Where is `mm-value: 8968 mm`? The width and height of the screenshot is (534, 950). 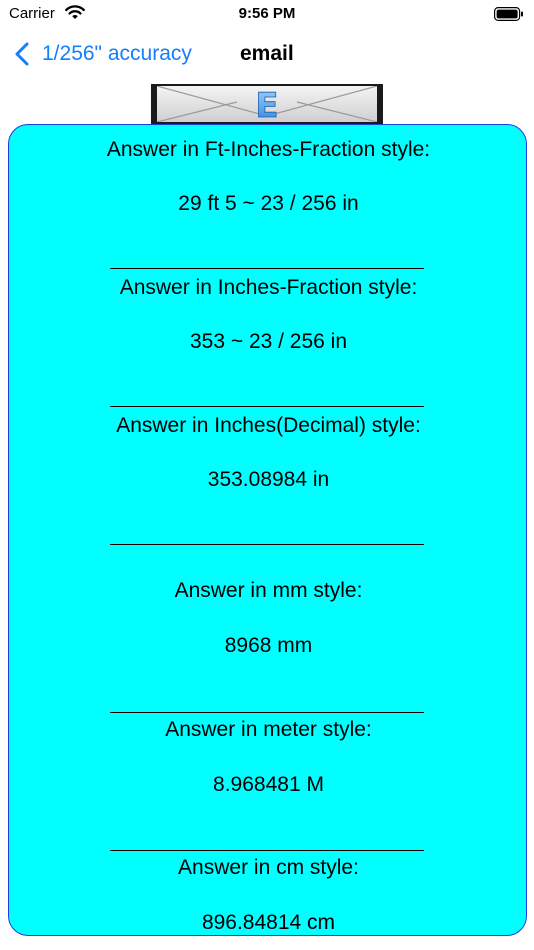
mm-value: 8968 mm is located at coordinates (268, 645).